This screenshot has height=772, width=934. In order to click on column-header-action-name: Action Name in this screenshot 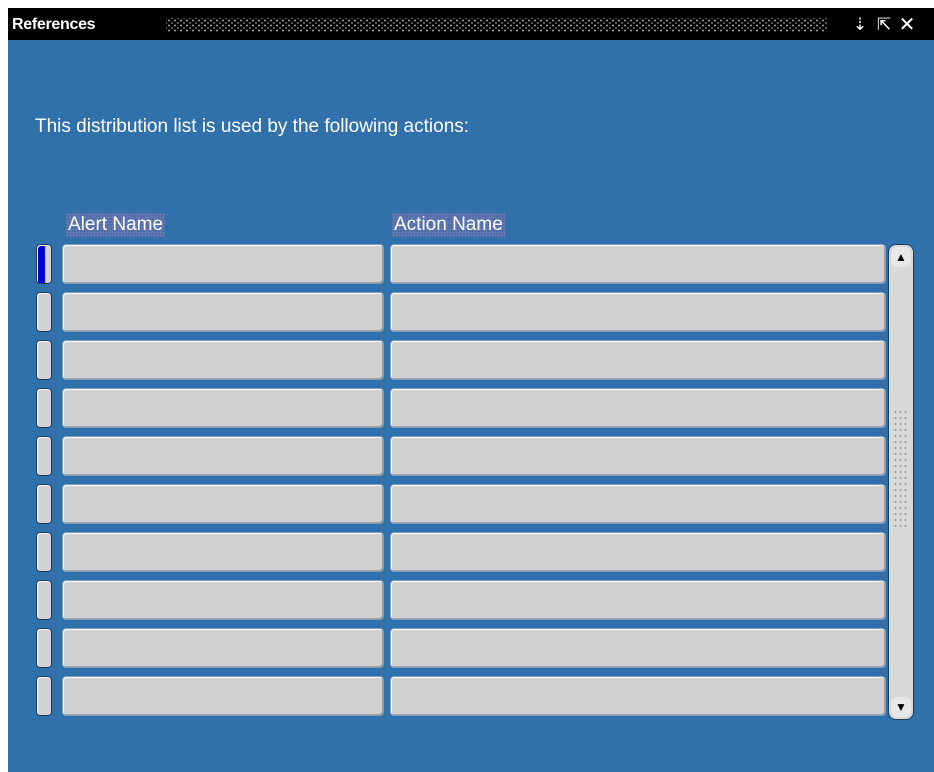, I will do `click(448, 225)`.